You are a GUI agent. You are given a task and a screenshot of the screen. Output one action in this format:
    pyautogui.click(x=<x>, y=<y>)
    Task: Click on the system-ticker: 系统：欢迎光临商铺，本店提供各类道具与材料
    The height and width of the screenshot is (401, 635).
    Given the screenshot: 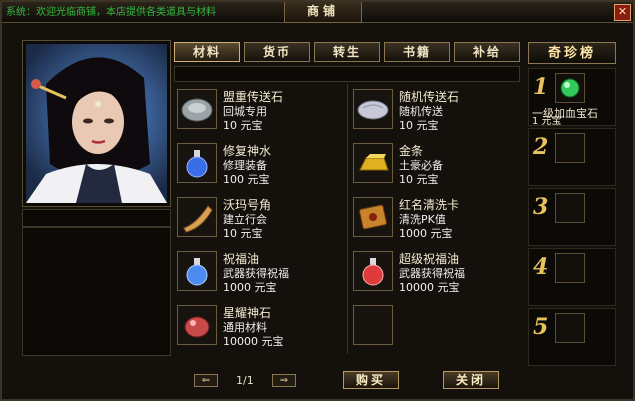 What is the action you would take?
    pyautogui.click(x=111, y=12)
    